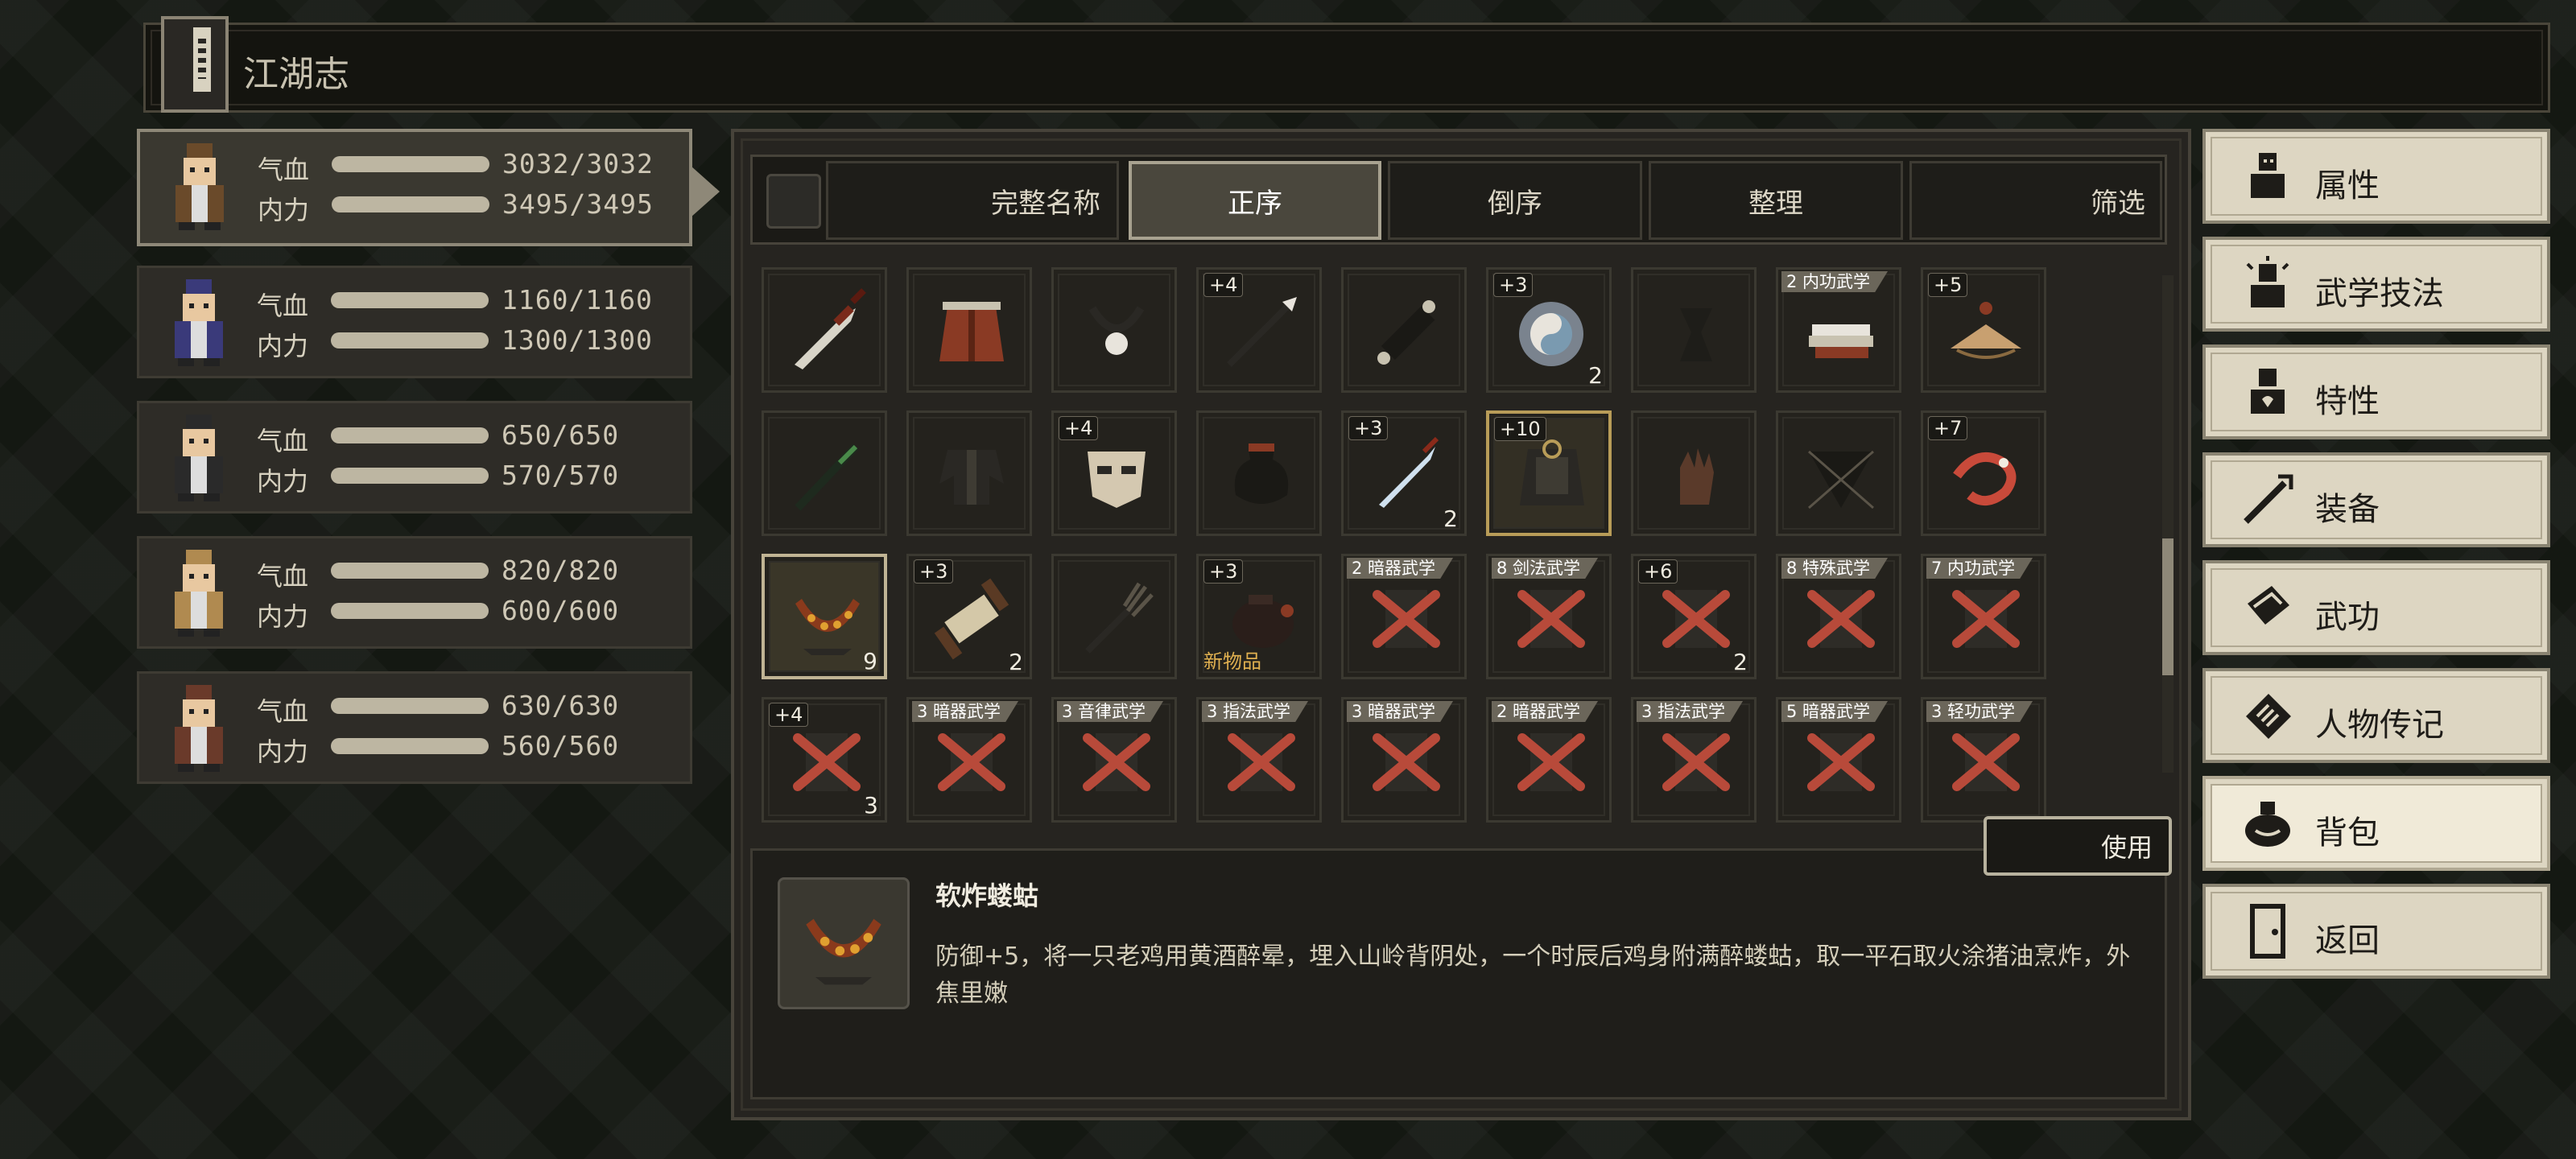 The width and height of the screenshot is (2576, 1159). I want to click on menu-button: 特性, so click(2376, 391).